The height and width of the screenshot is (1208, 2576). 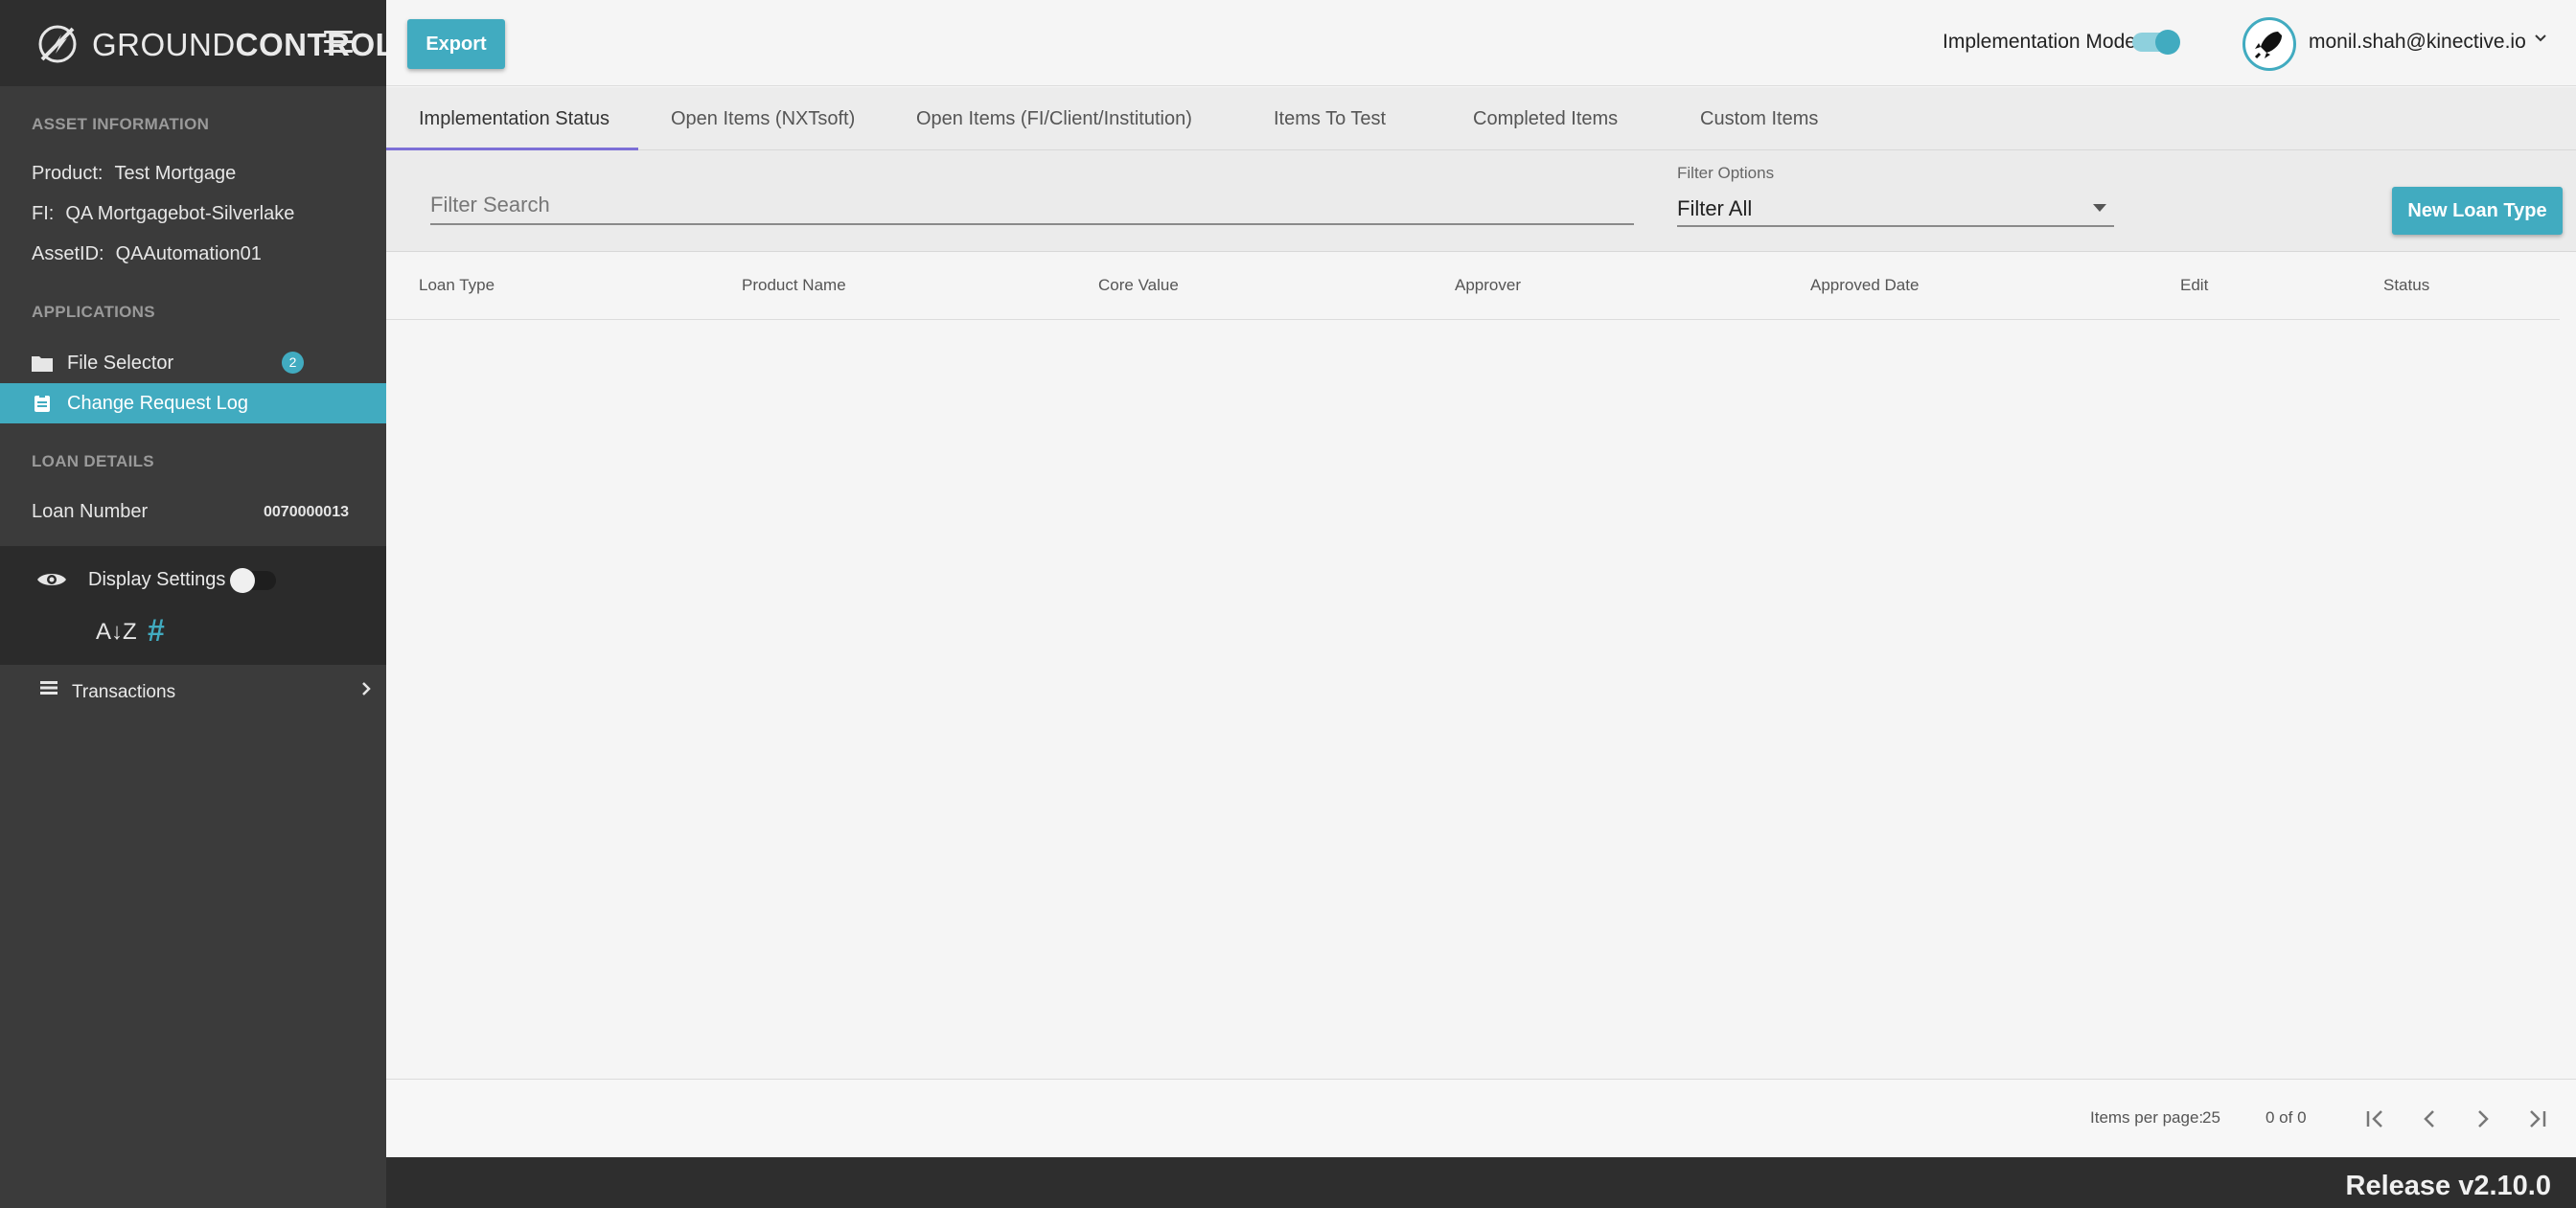 What do you see at coordinates (2477, 211) in the screenshot?
I see `new-loan-type-button: New Loan Type` at bounding box center [2477, 211].